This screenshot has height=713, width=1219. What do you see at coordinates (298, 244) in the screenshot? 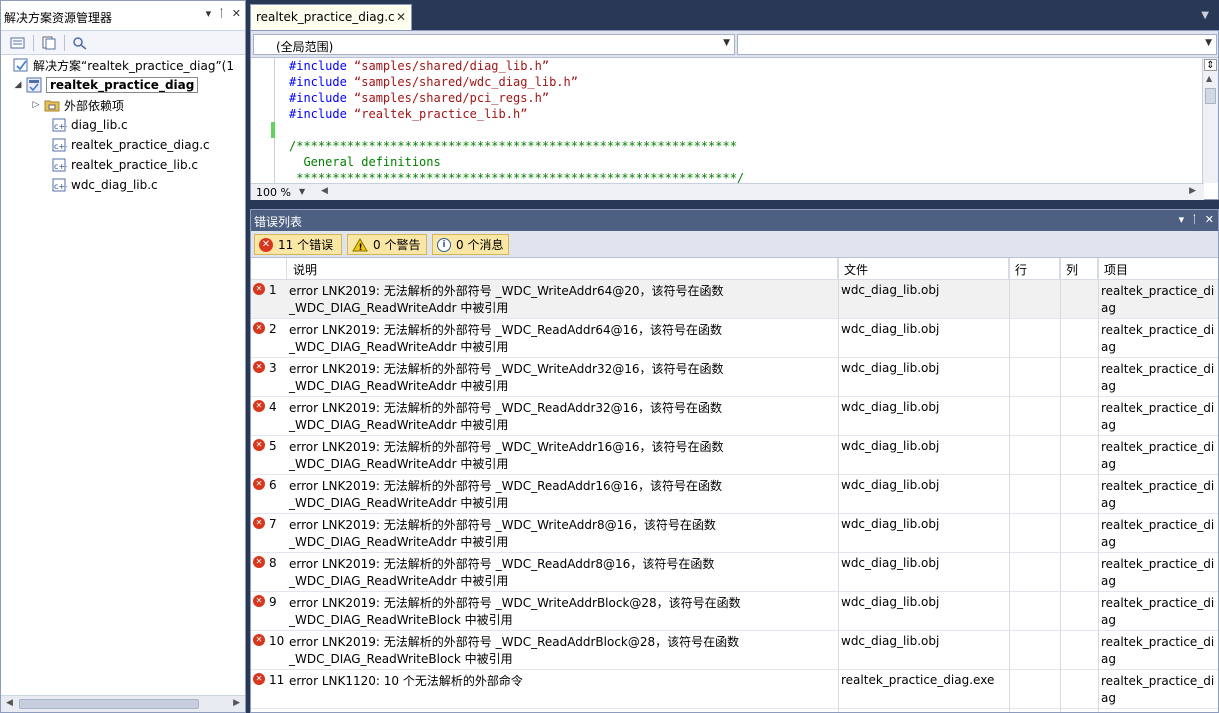
I see `errors-filter-button: ✕ 11 个错误` at bounding box center [298, 244].